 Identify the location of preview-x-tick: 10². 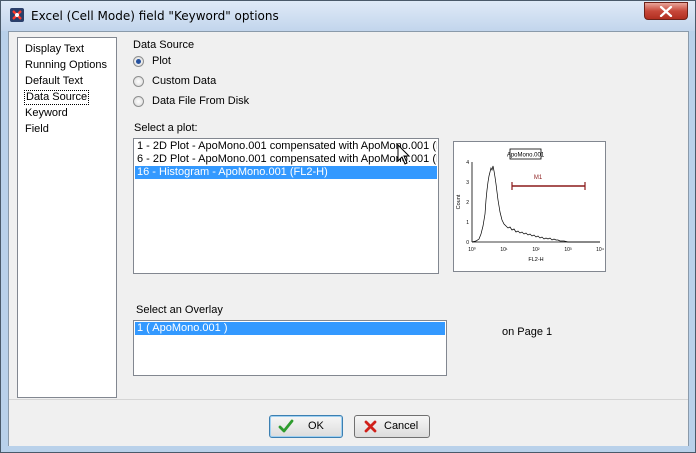
(536, 250).